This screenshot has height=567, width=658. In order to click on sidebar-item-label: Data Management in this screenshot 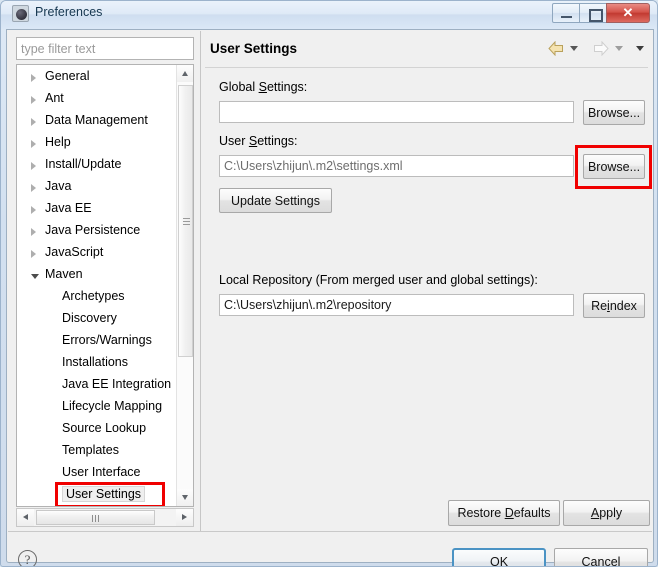, I will do `click(96, 120)`.